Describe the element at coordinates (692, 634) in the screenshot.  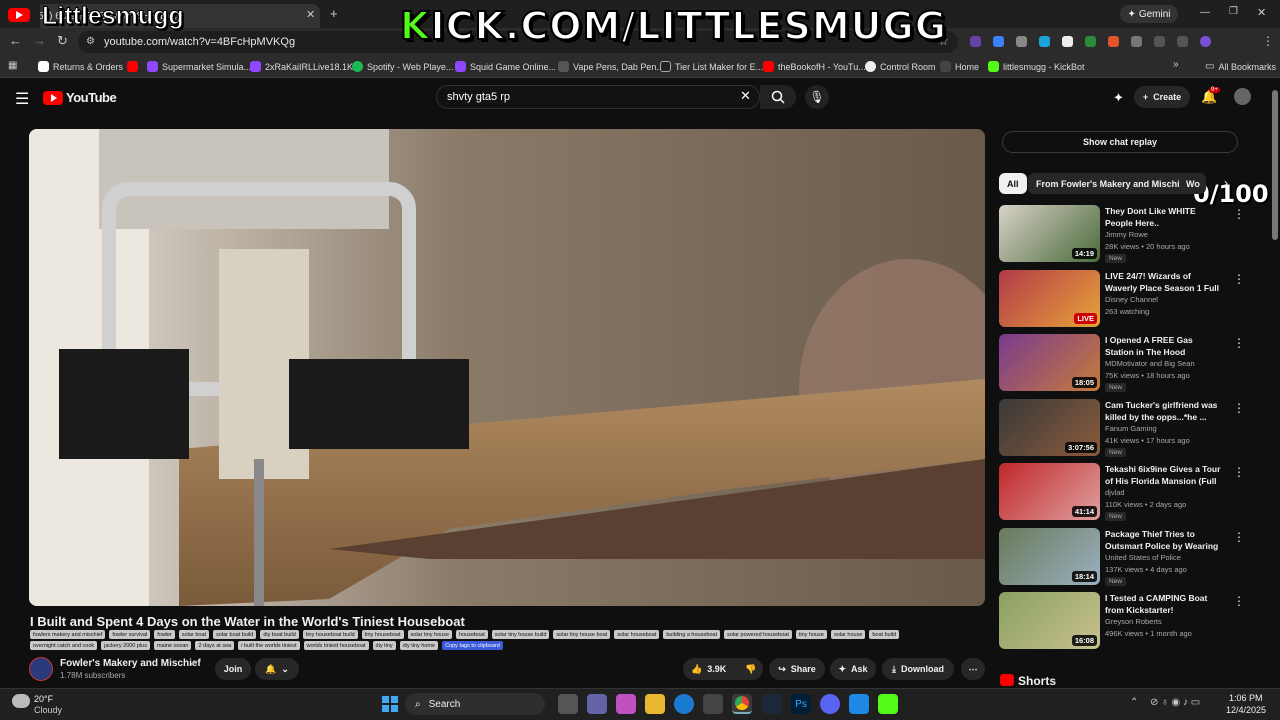
I see `video-tag: building a houseboat` at that location.